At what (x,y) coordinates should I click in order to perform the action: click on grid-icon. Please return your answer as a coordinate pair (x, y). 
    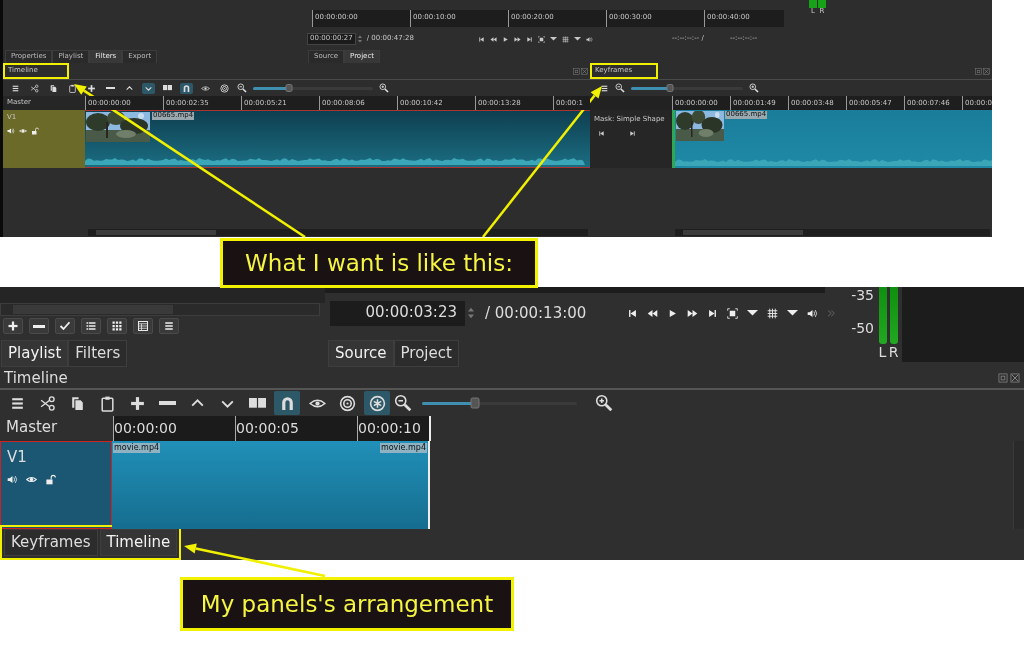
    Looking at the image, I should click on (565, 39).